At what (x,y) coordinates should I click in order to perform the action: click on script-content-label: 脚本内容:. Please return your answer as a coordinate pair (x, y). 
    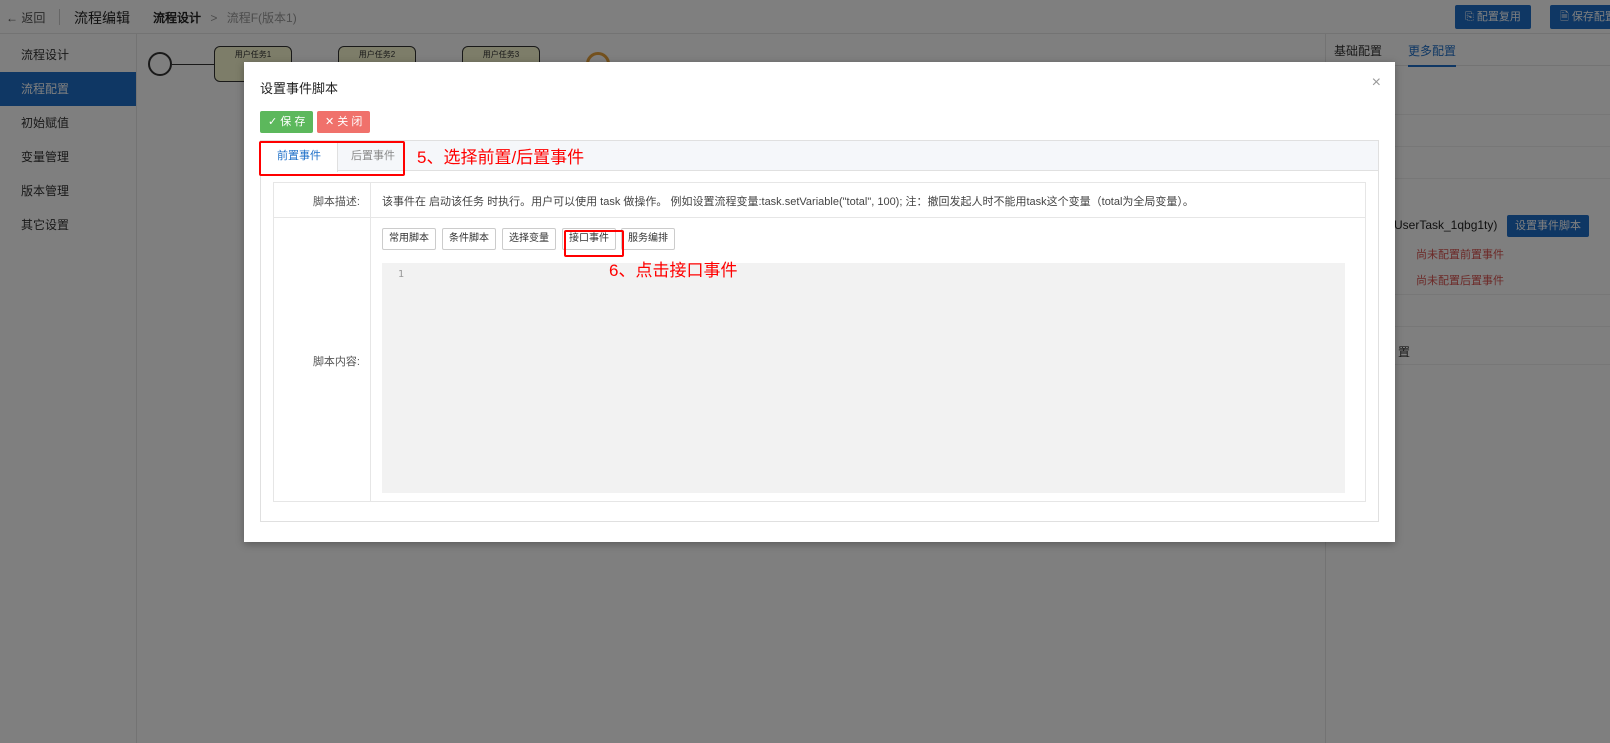
    Looking at the image, I should click on (336, 362).